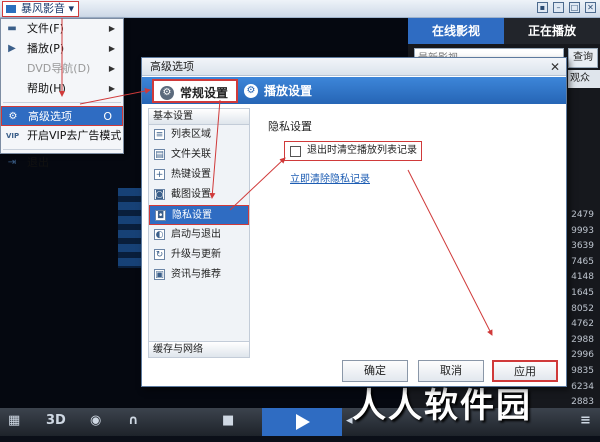 Image resolution: width=600 pixels, height=442 pixels. What do you see at coordinates (584, 79) in the screenshot?
I see `sort-dropdown: 观众` at bounding box center [584, 79].